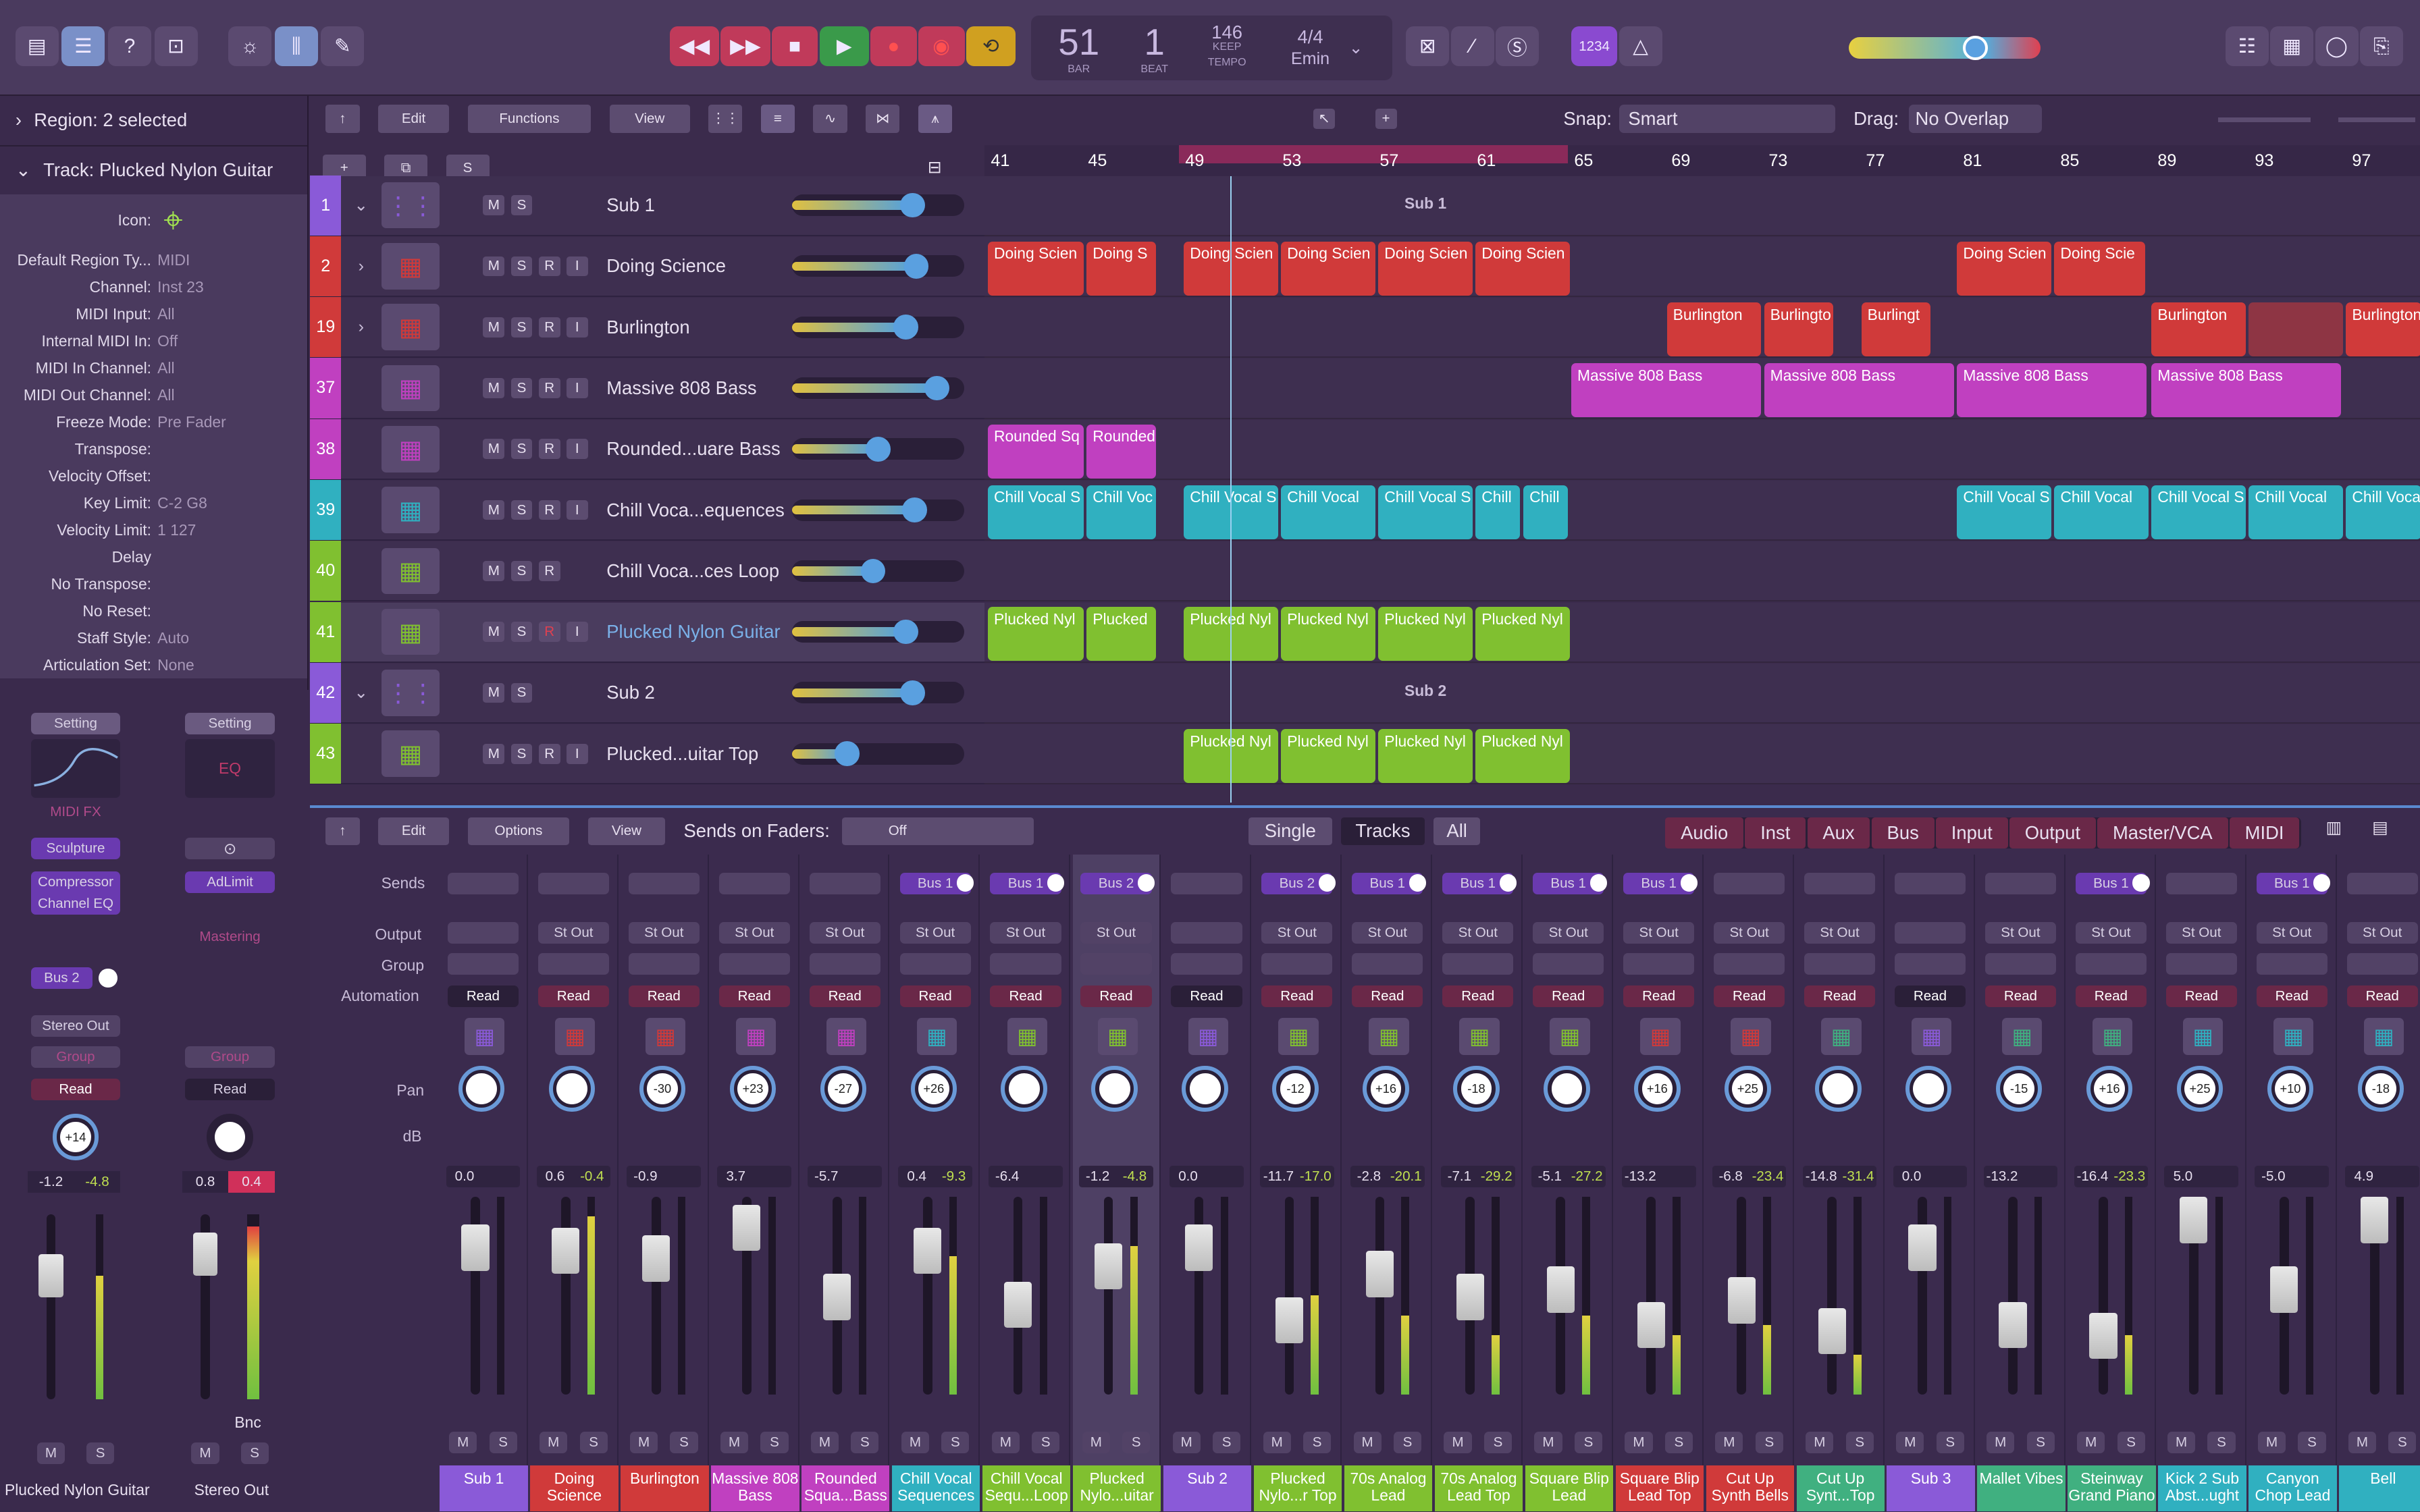  What do you see at coordinates (83, 46) in the screenshot?
I see `inspector-toggle-icon: ☰` at bounding box center [83, 46].